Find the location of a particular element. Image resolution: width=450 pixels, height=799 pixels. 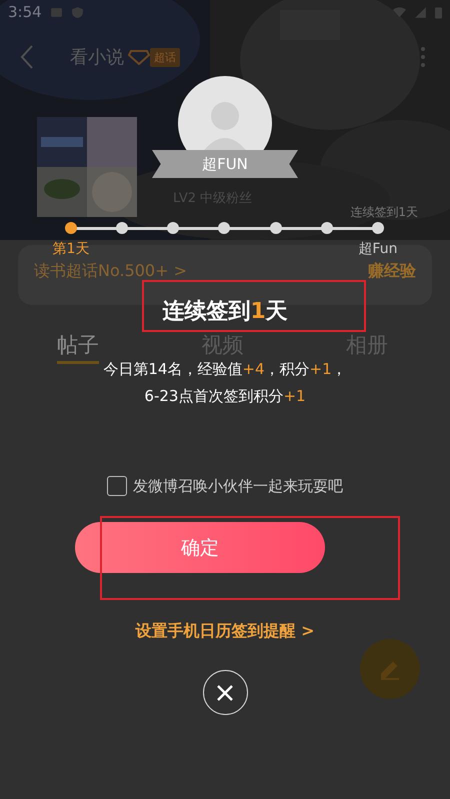

close-icon is located at coordinates (225, 692).